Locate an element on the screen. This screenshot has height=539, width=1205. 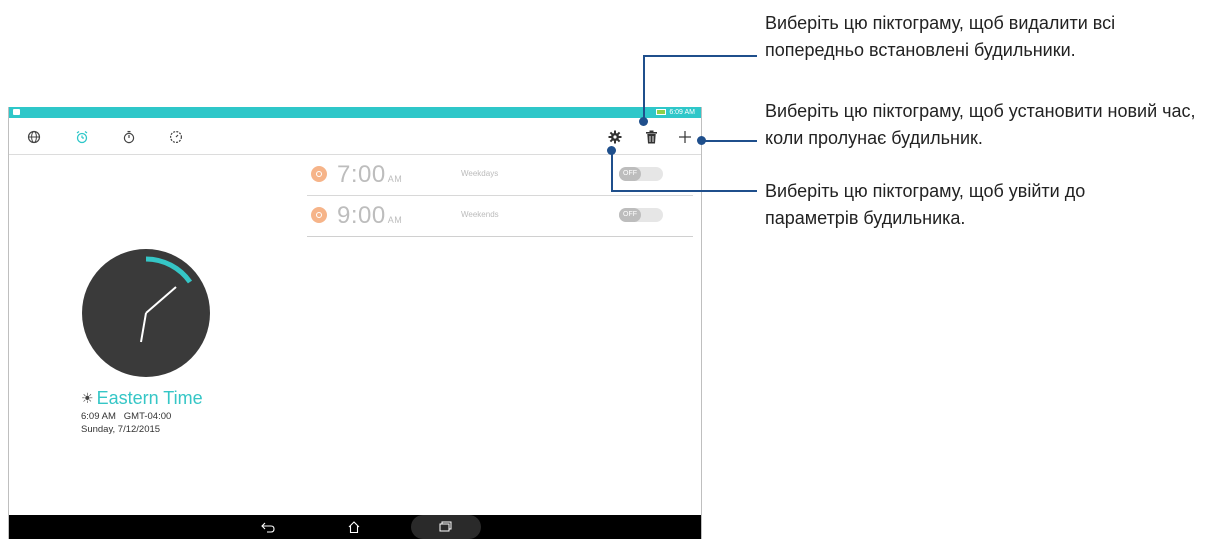
callout-line-settings is located at coordinates (612, 171).